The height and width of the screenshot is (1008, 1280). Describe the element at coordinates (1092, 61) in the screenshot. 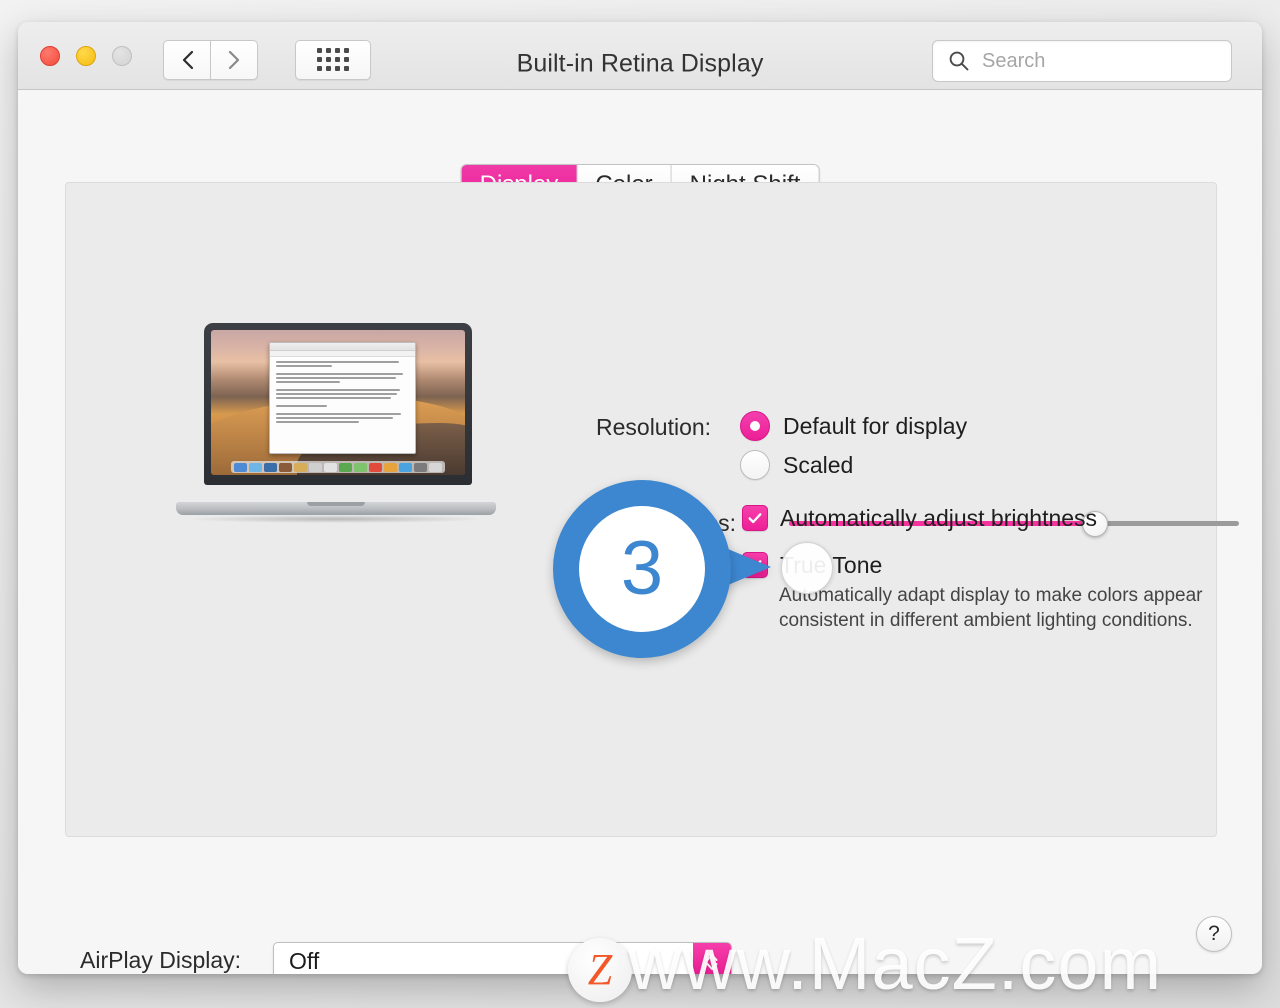

I see `search-input` at that location.